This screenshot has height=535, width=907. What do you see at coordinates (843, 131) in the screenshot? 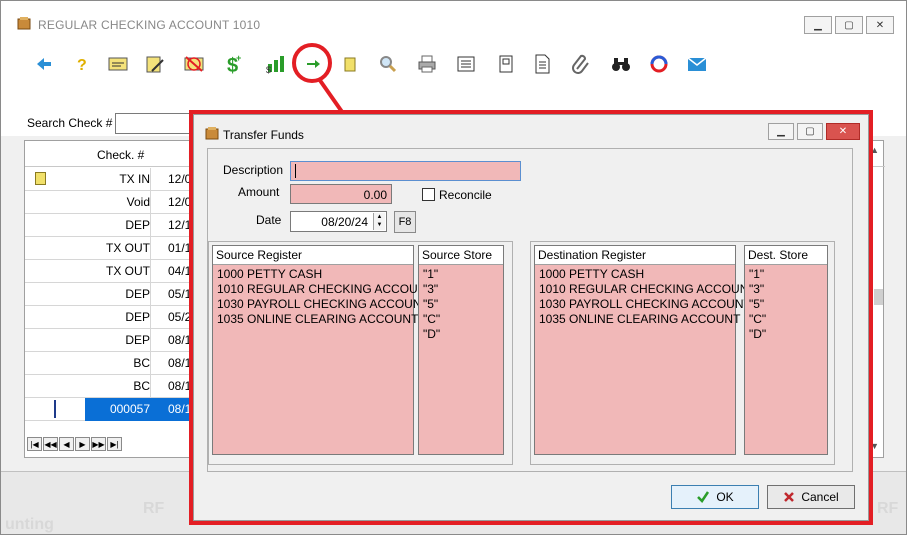
I see `dialog-close-button: ✕` at bounding box center [843, 131].